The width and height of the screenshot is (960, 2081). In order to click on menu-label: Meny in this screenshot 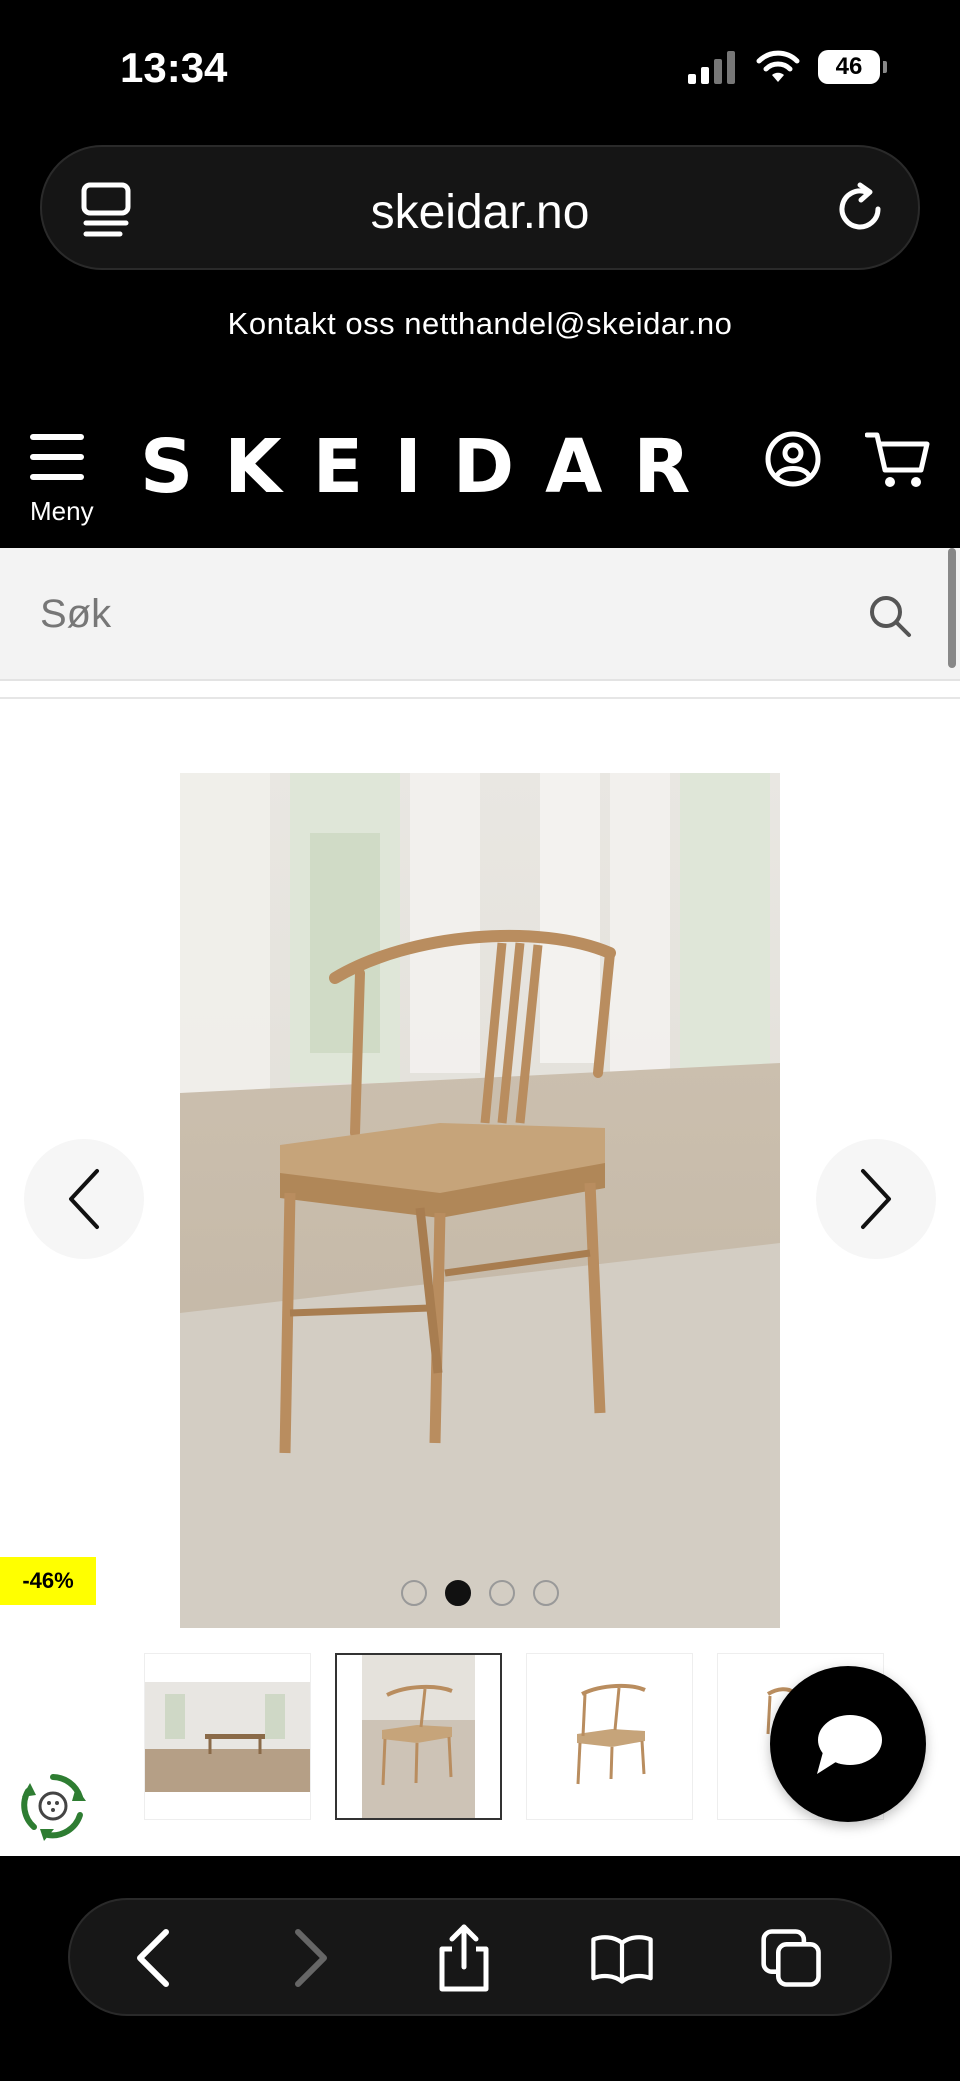, I will do `click(62, 511)`.